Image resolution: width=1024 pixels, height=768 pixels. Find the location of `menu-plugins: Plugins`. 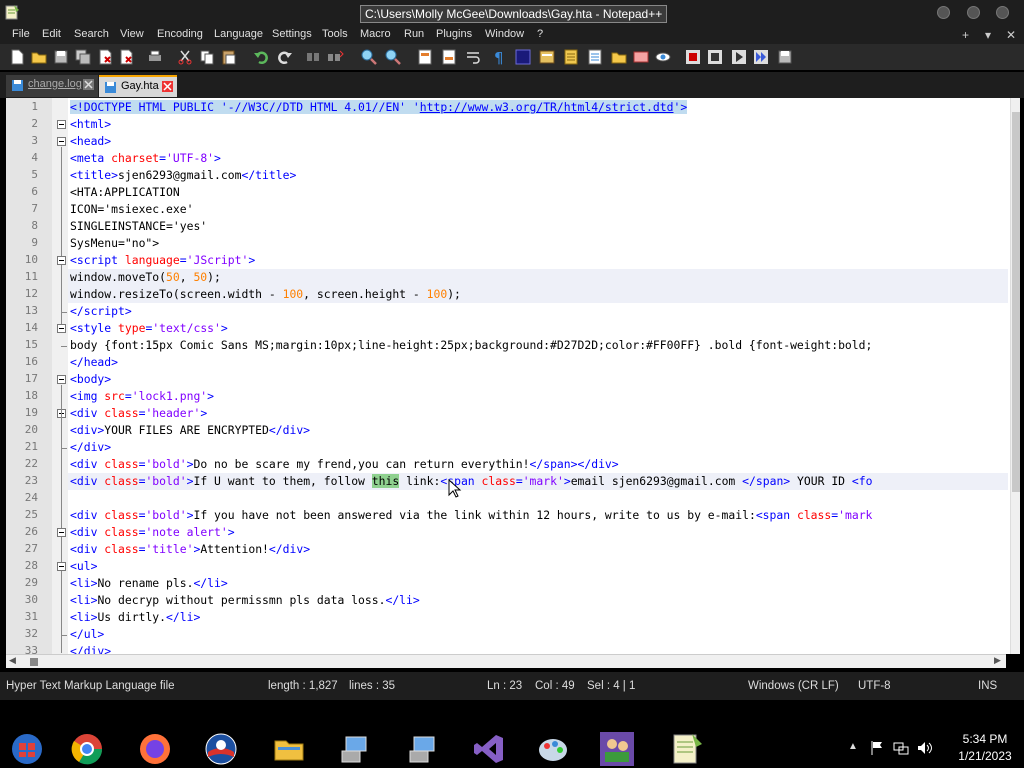

menu-plugins: Plugins is located at coordinates (454, 34).